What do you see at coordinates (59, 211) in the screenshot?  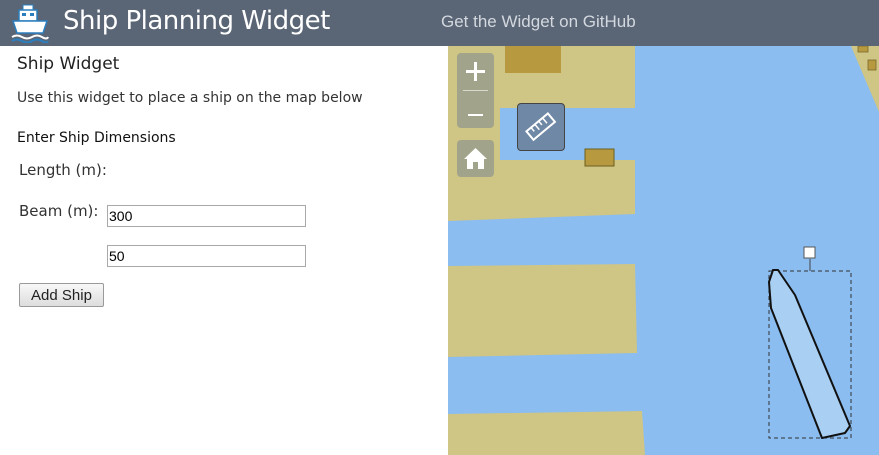 I see `beam-label: Beam (m):` at bounding box center [59, 211].